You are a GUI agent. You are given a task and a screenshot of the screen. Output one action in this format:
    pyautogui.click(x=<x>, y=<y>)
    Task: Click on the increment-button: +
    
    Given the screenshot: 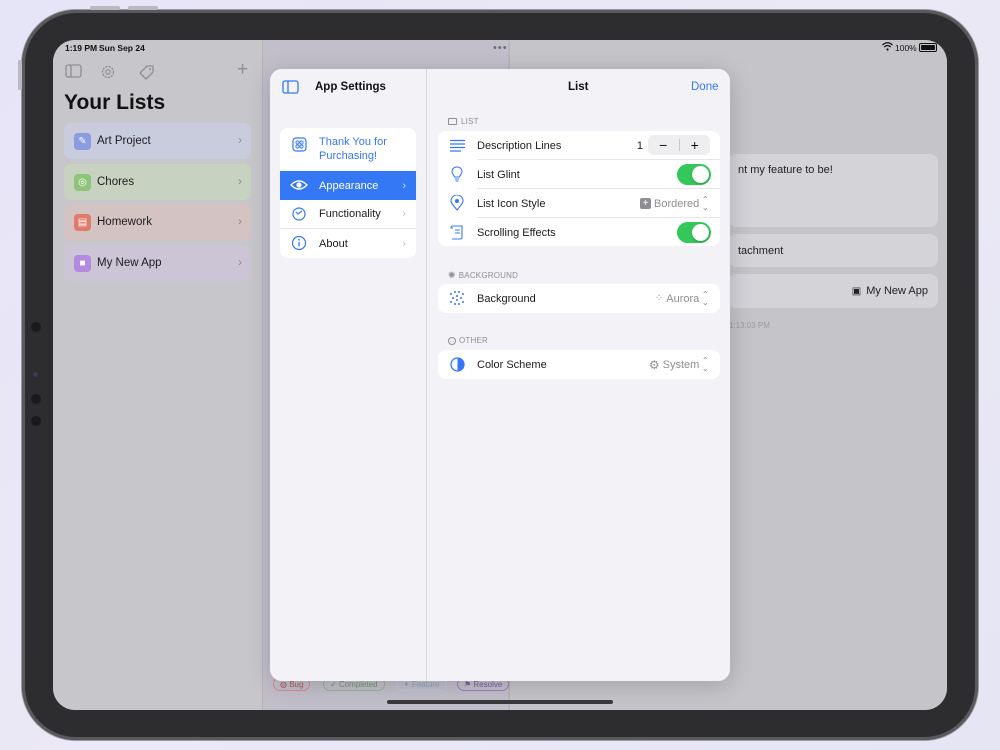 What is the action you would take?
    pyautogui.click(x=695, y=145)
    